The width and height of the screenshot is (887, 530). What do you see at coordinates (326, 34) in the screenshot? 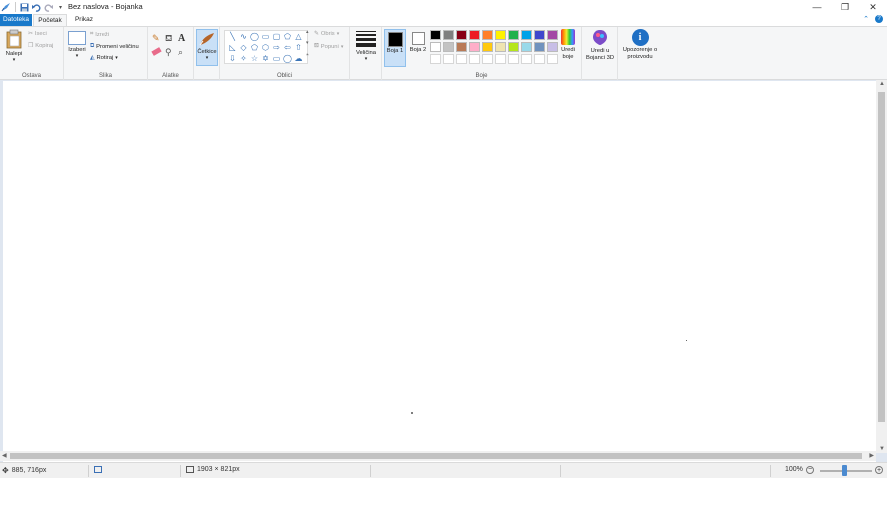
I see `outline-button: ✎ Obris ▾` at bounding box center [326, 34].